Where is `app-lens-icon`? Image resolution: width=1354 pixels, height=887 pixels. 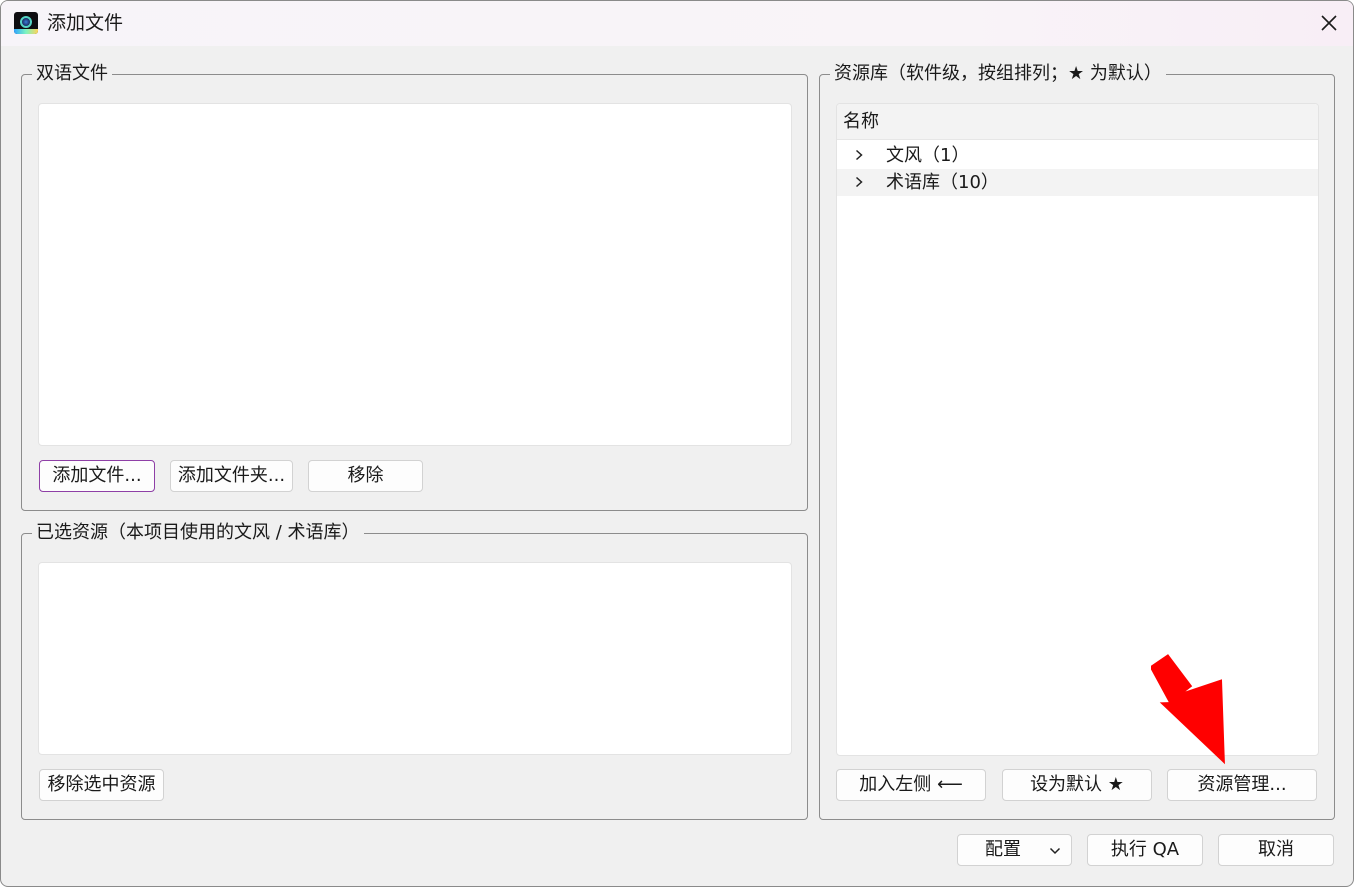
app-lens-icon is located at coordinates (26, 23).